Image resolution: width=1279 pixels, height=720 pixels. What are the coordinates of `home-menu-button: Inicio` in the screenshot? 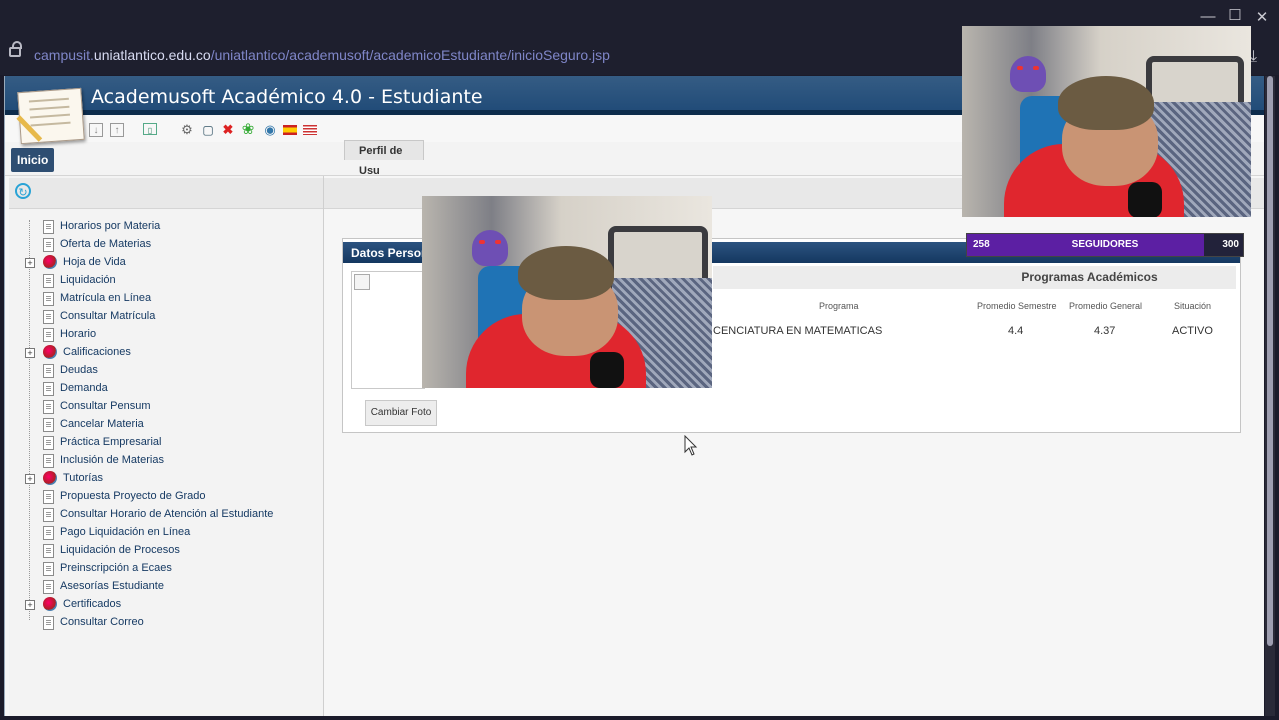 It's located at (33, 160).